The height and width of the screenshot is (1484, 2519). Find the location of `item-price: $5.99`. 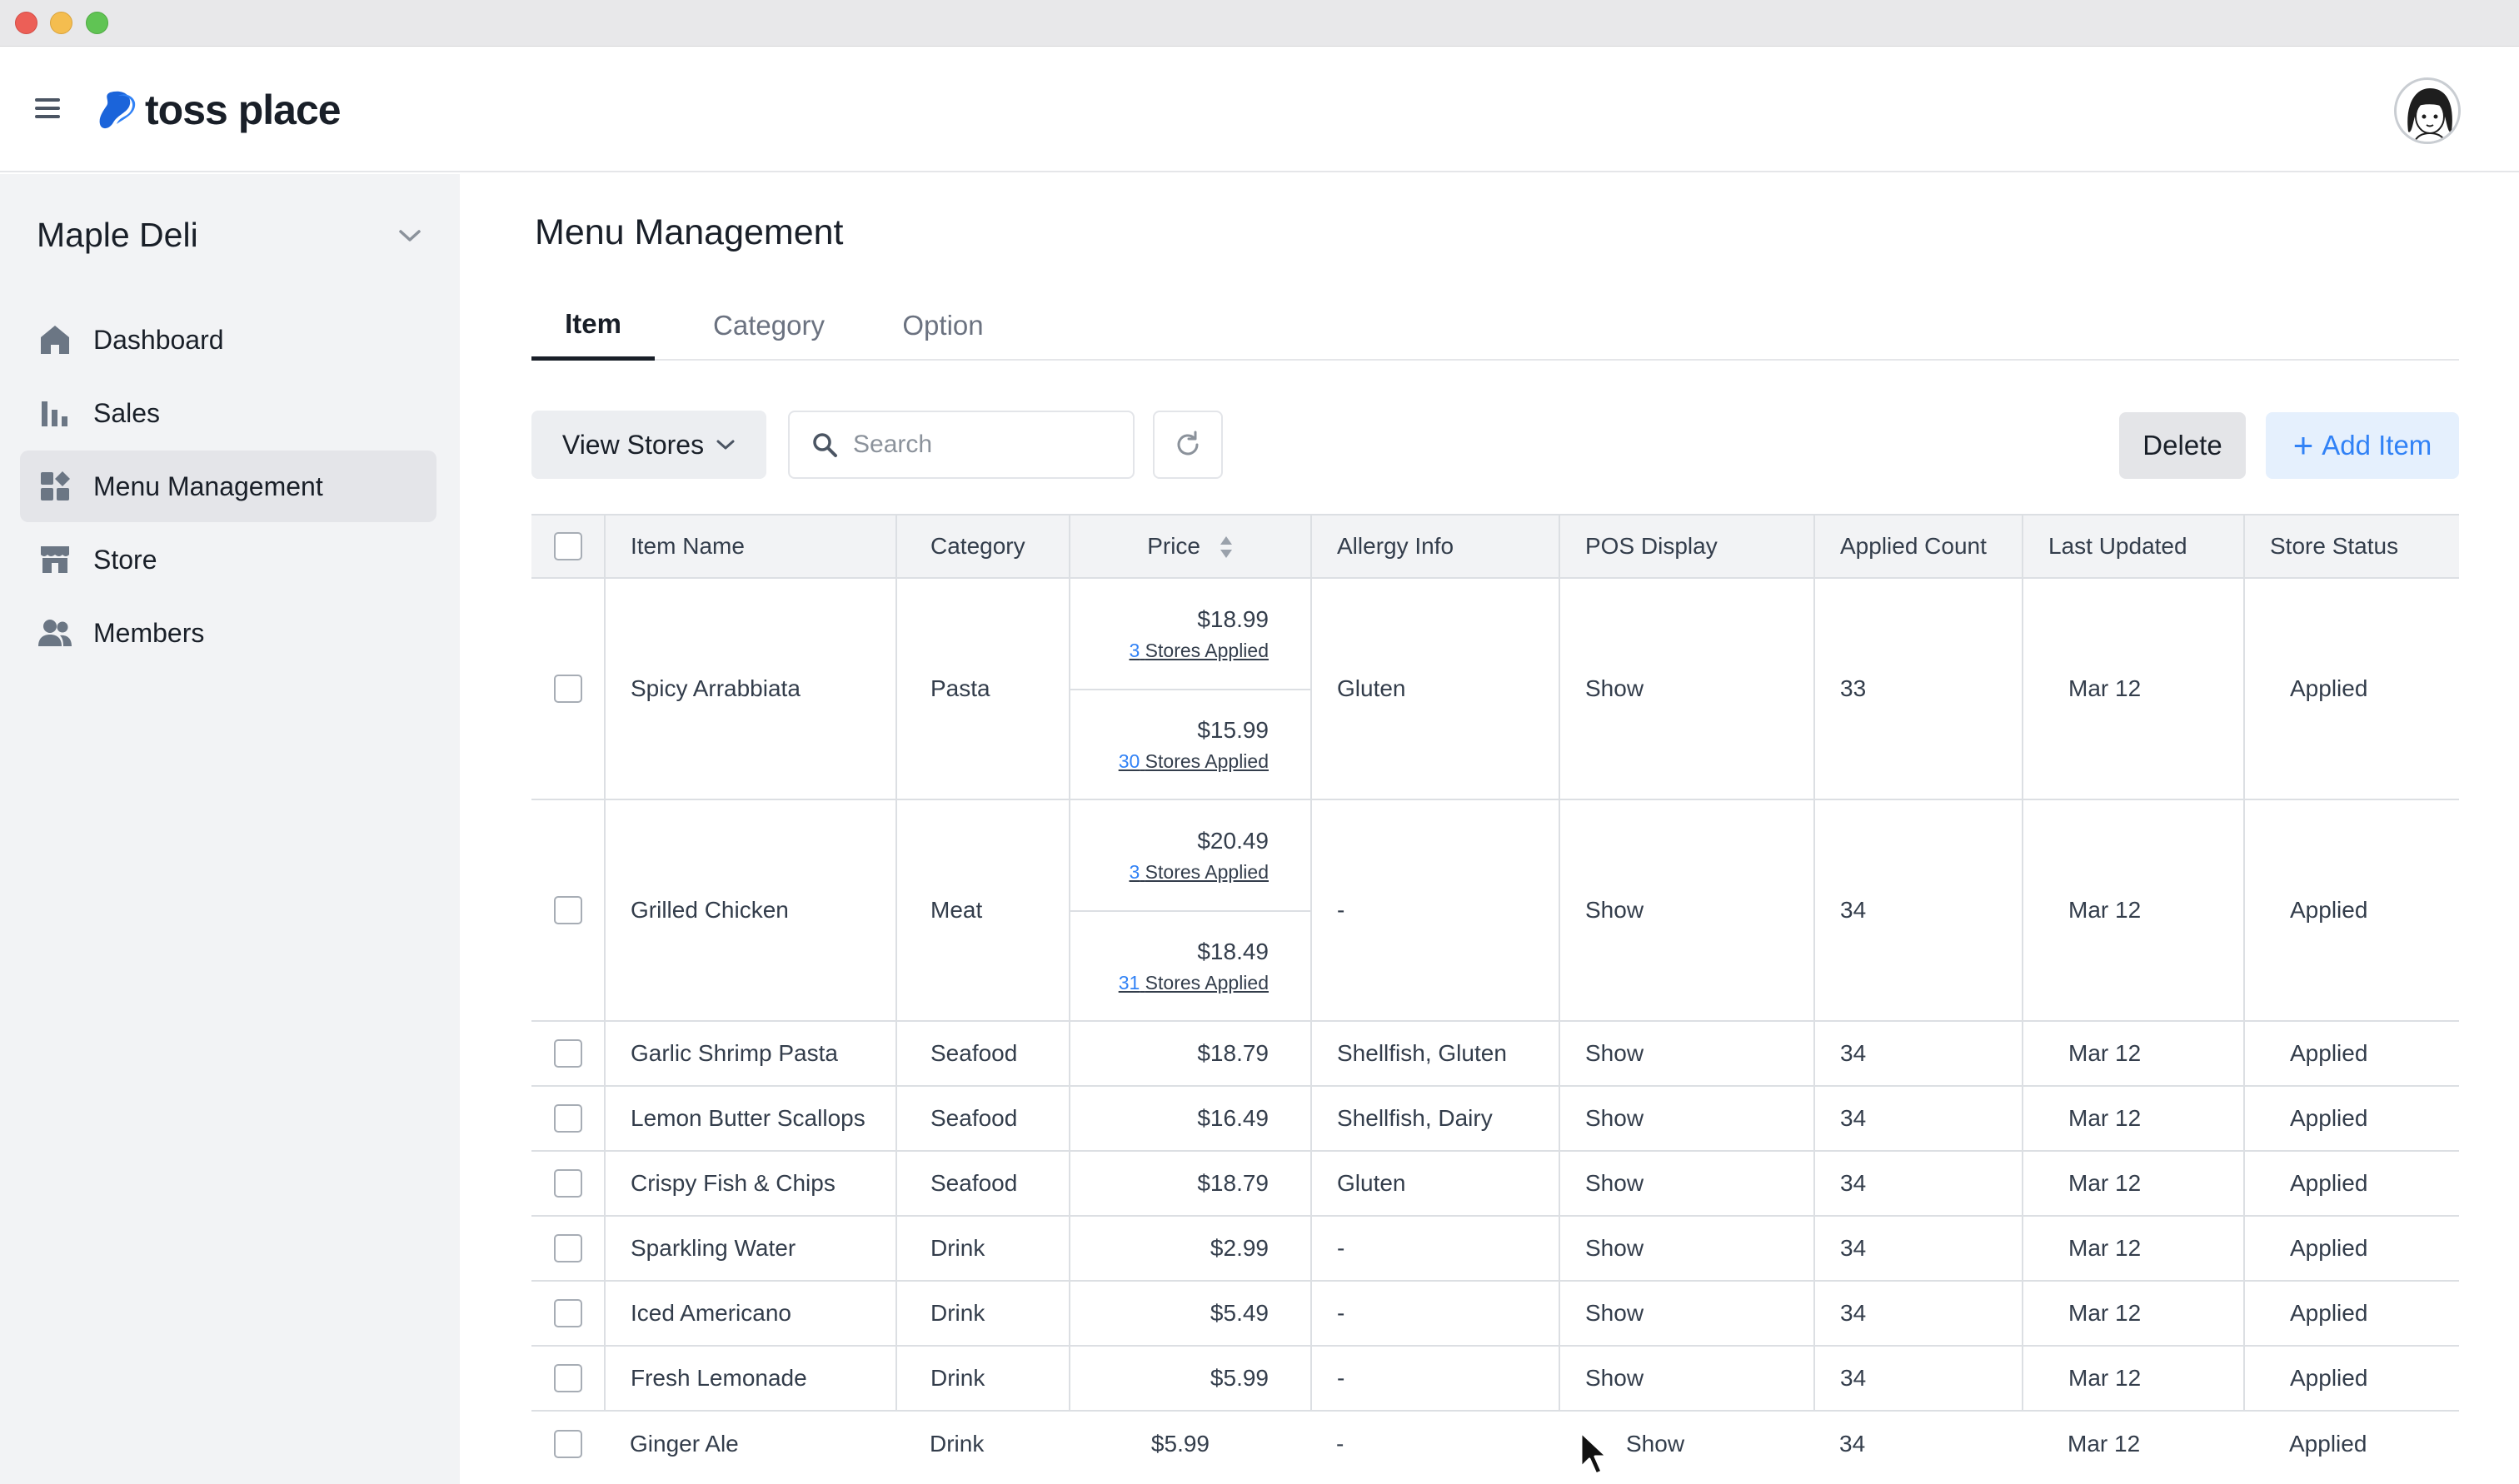

item-price: $5.99 is located at coordinates (1191, 1379).